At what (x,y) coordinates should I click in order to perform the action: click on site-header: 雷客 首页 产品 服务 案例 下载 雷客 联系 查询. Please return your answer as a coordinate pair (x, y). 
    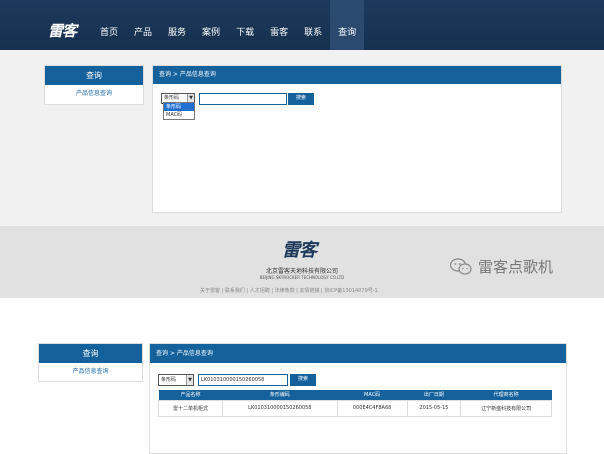
    Looking at the image, I should click on (302, 25).